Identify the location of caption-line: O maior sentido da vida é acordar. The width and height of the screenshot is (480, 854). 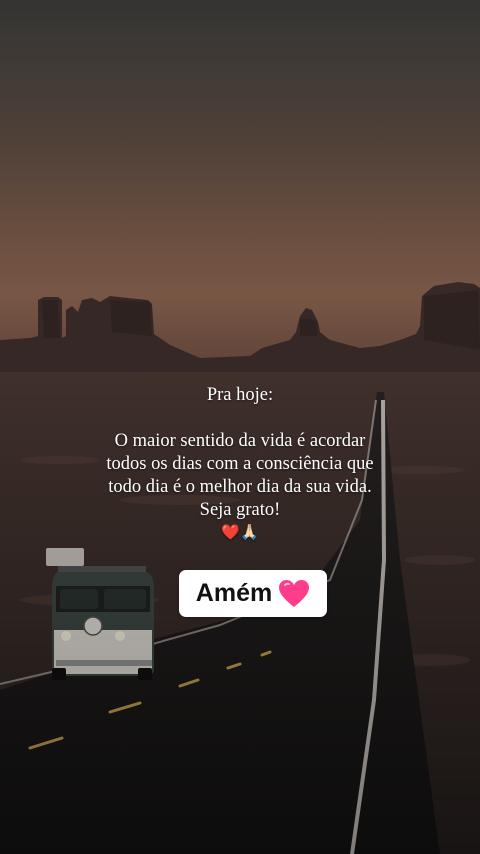
(240, 441).